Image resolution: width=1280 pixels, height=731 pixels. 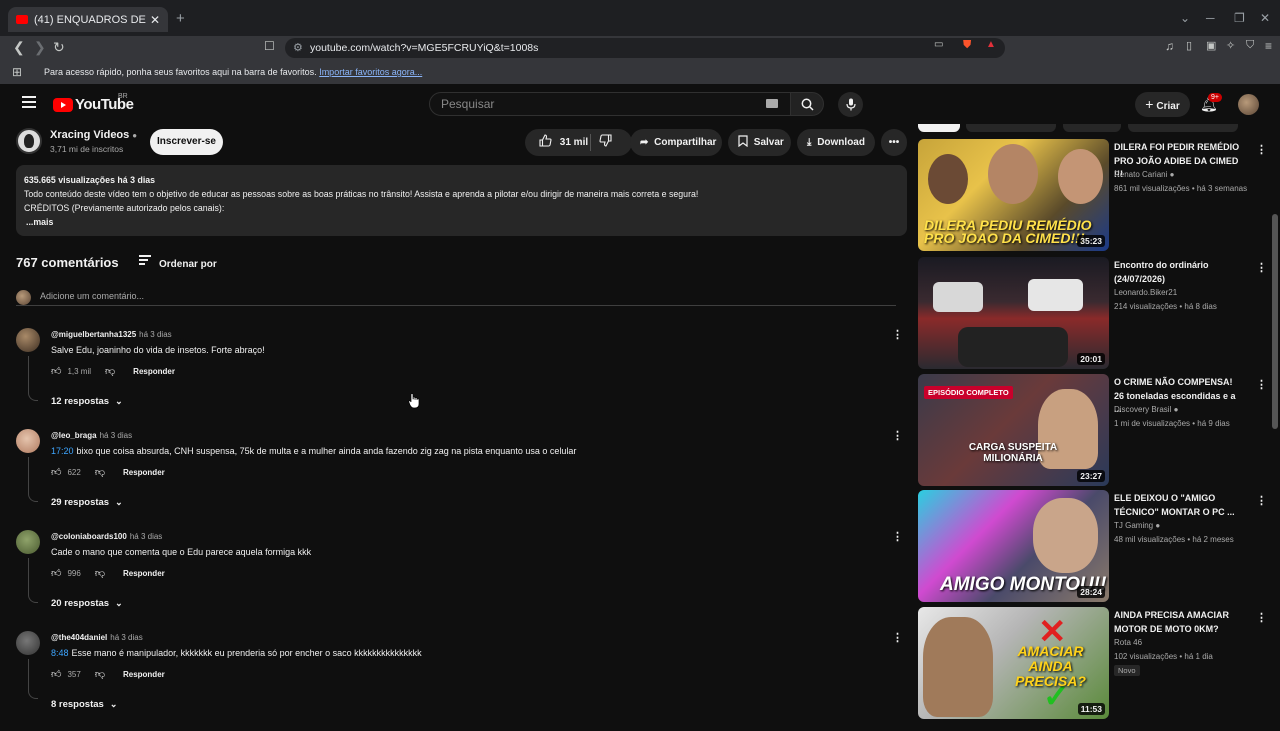 I want to click on dislike-button, so click(x=605, y=142).